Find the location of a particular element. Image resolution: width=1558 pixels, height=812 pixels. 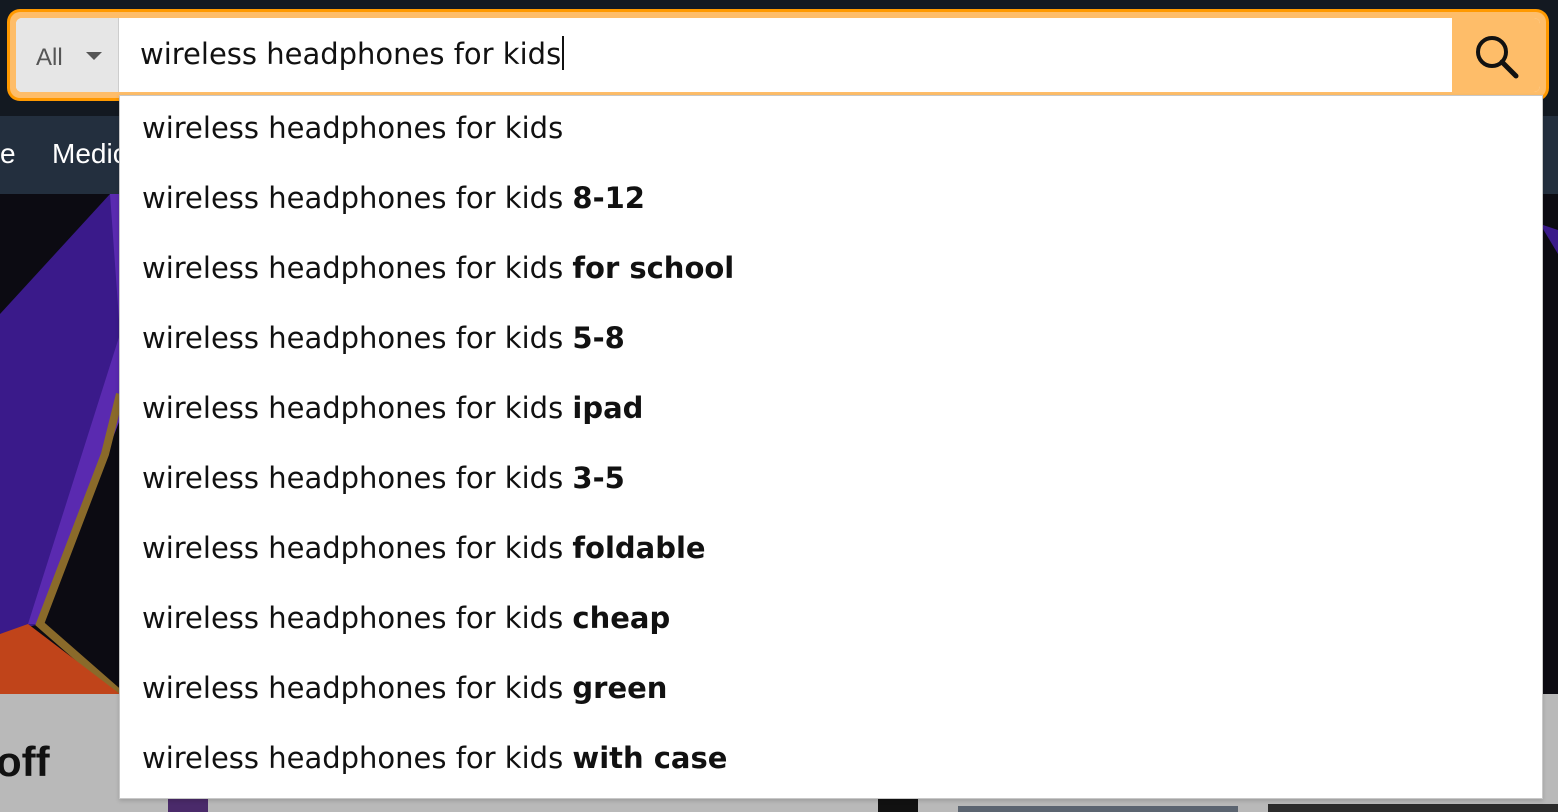

suggestion-item: wireless headphones for kids with case is located at coordinates (831, 761).